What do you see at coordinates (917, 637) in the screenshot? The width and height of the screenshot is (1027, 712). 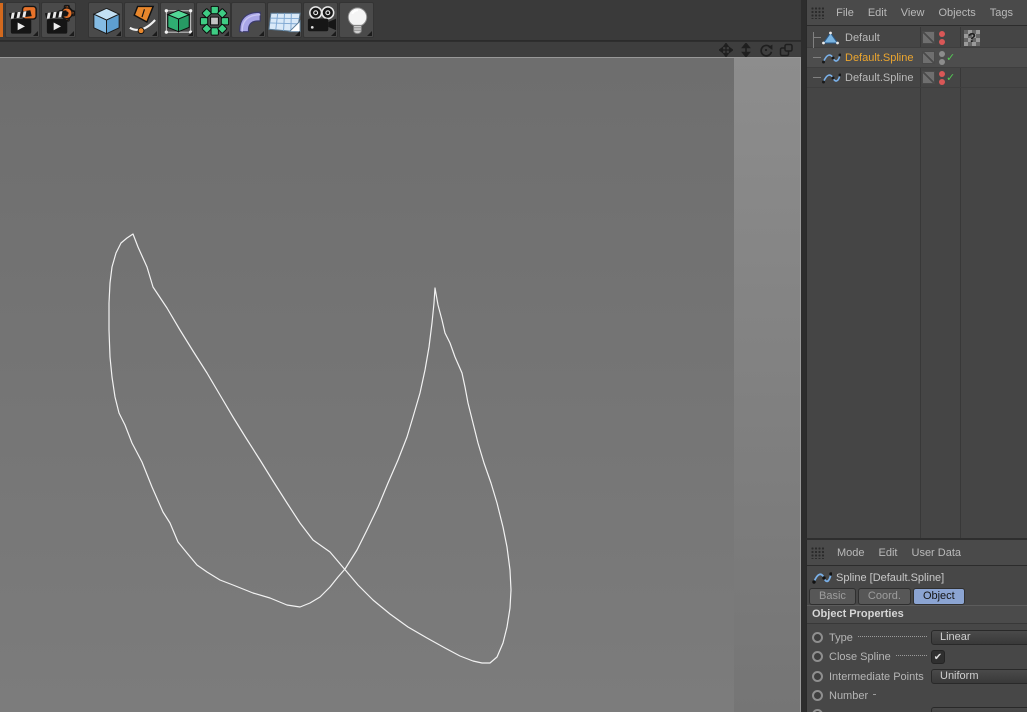 I see `property-row-type: Type Linear` at bounding box center [917, 637].